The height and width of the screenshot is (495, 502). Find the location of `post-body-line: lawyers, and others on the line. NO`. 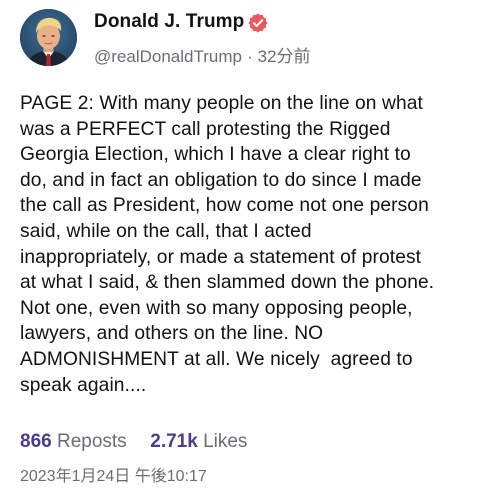

post-body-line: lawyers, and others on the line. NO is located at coordinates (172, 334).